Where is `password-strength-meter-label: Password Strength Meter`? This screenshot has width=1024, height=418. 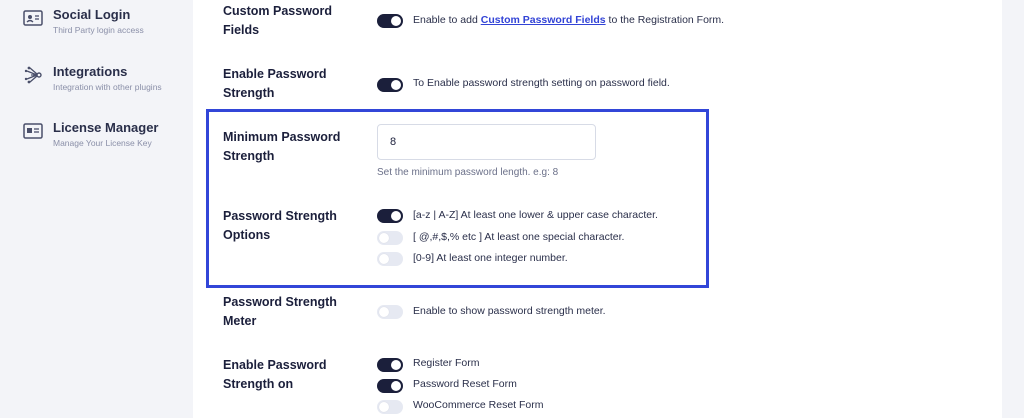 password-strength-meter-label: Password Strength Meter is located at coordinates (280, 311).